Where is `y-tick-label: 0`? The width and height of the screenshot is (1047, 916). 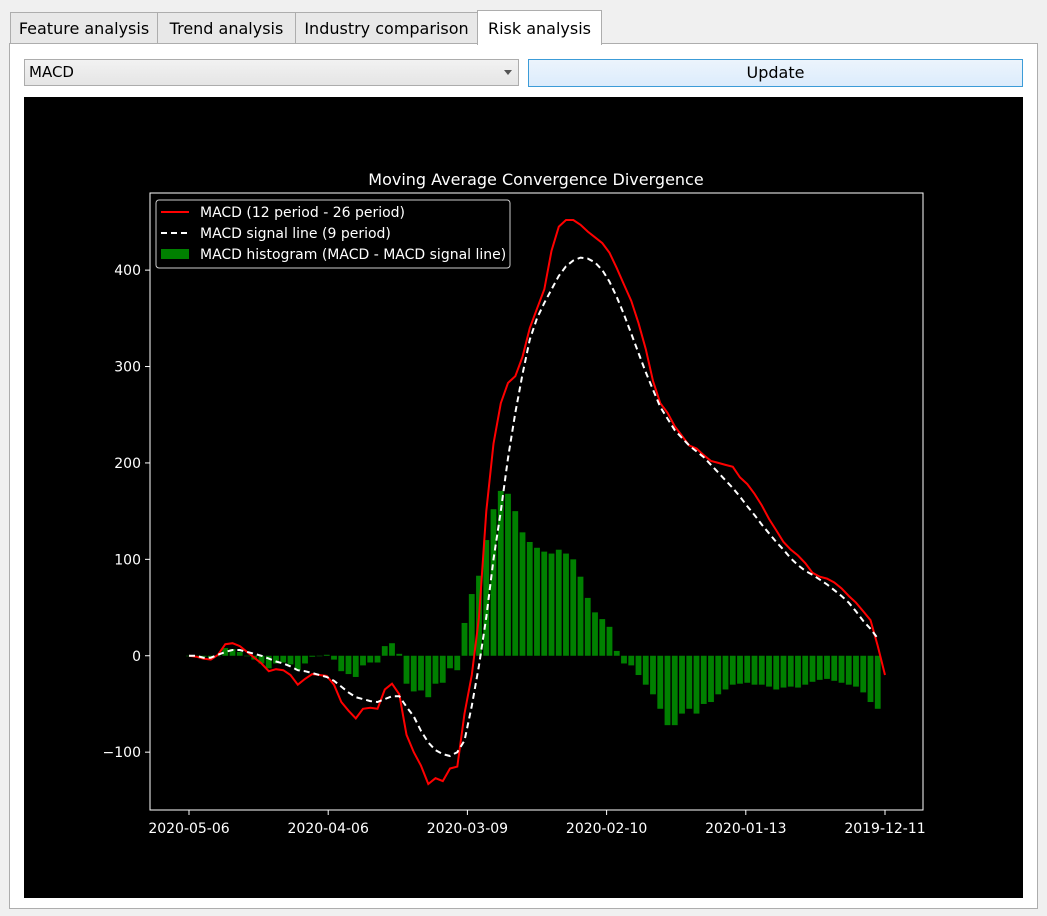 y-tick-label: 0 is located at coordinates (136, 657).